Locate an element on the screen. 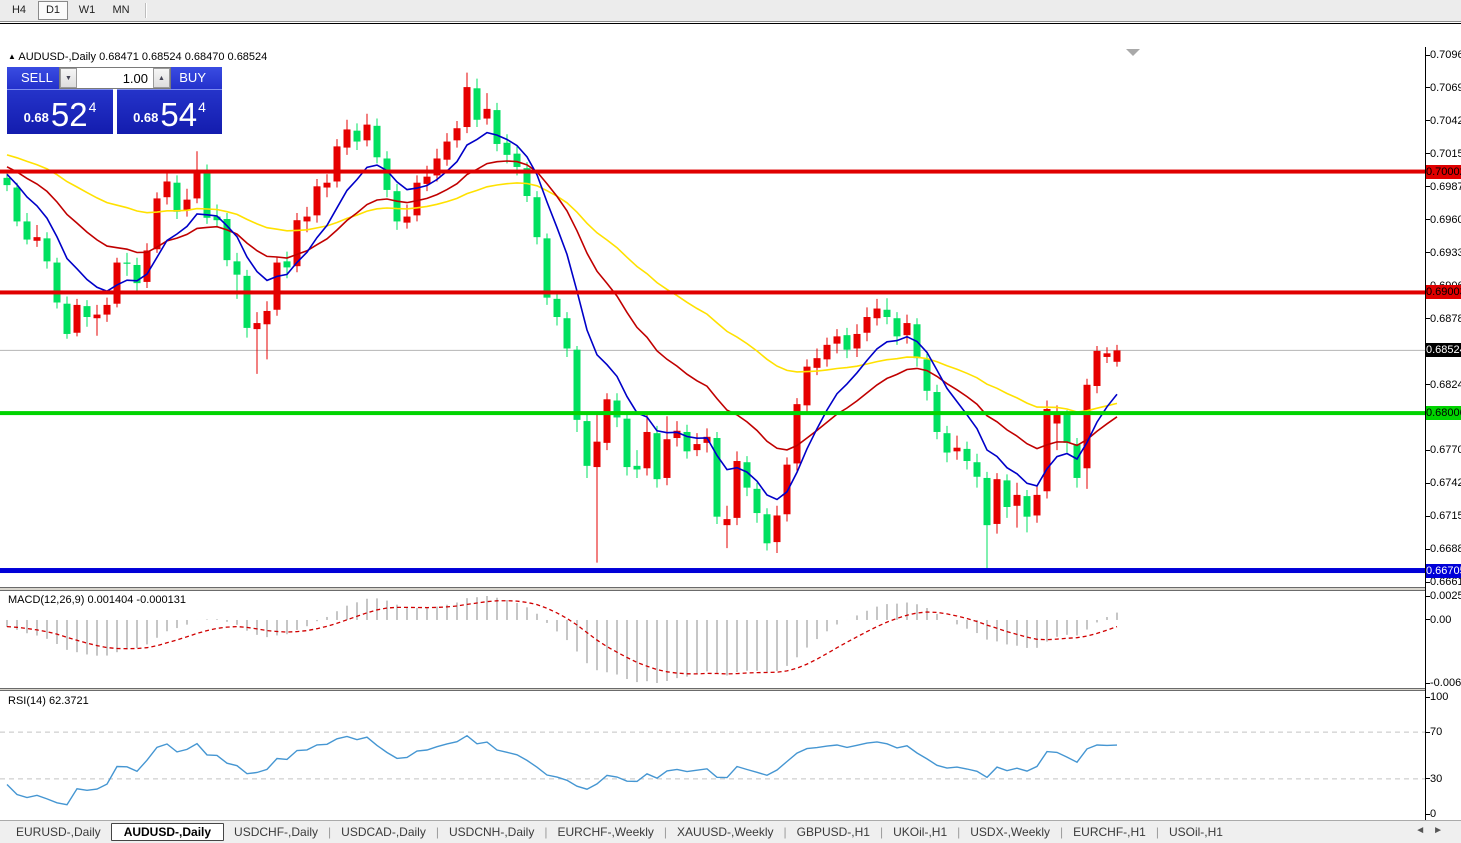 The image size is (1461, 843). rsi-axis-tick-label: 70 is located at coordinates (1436, 732).